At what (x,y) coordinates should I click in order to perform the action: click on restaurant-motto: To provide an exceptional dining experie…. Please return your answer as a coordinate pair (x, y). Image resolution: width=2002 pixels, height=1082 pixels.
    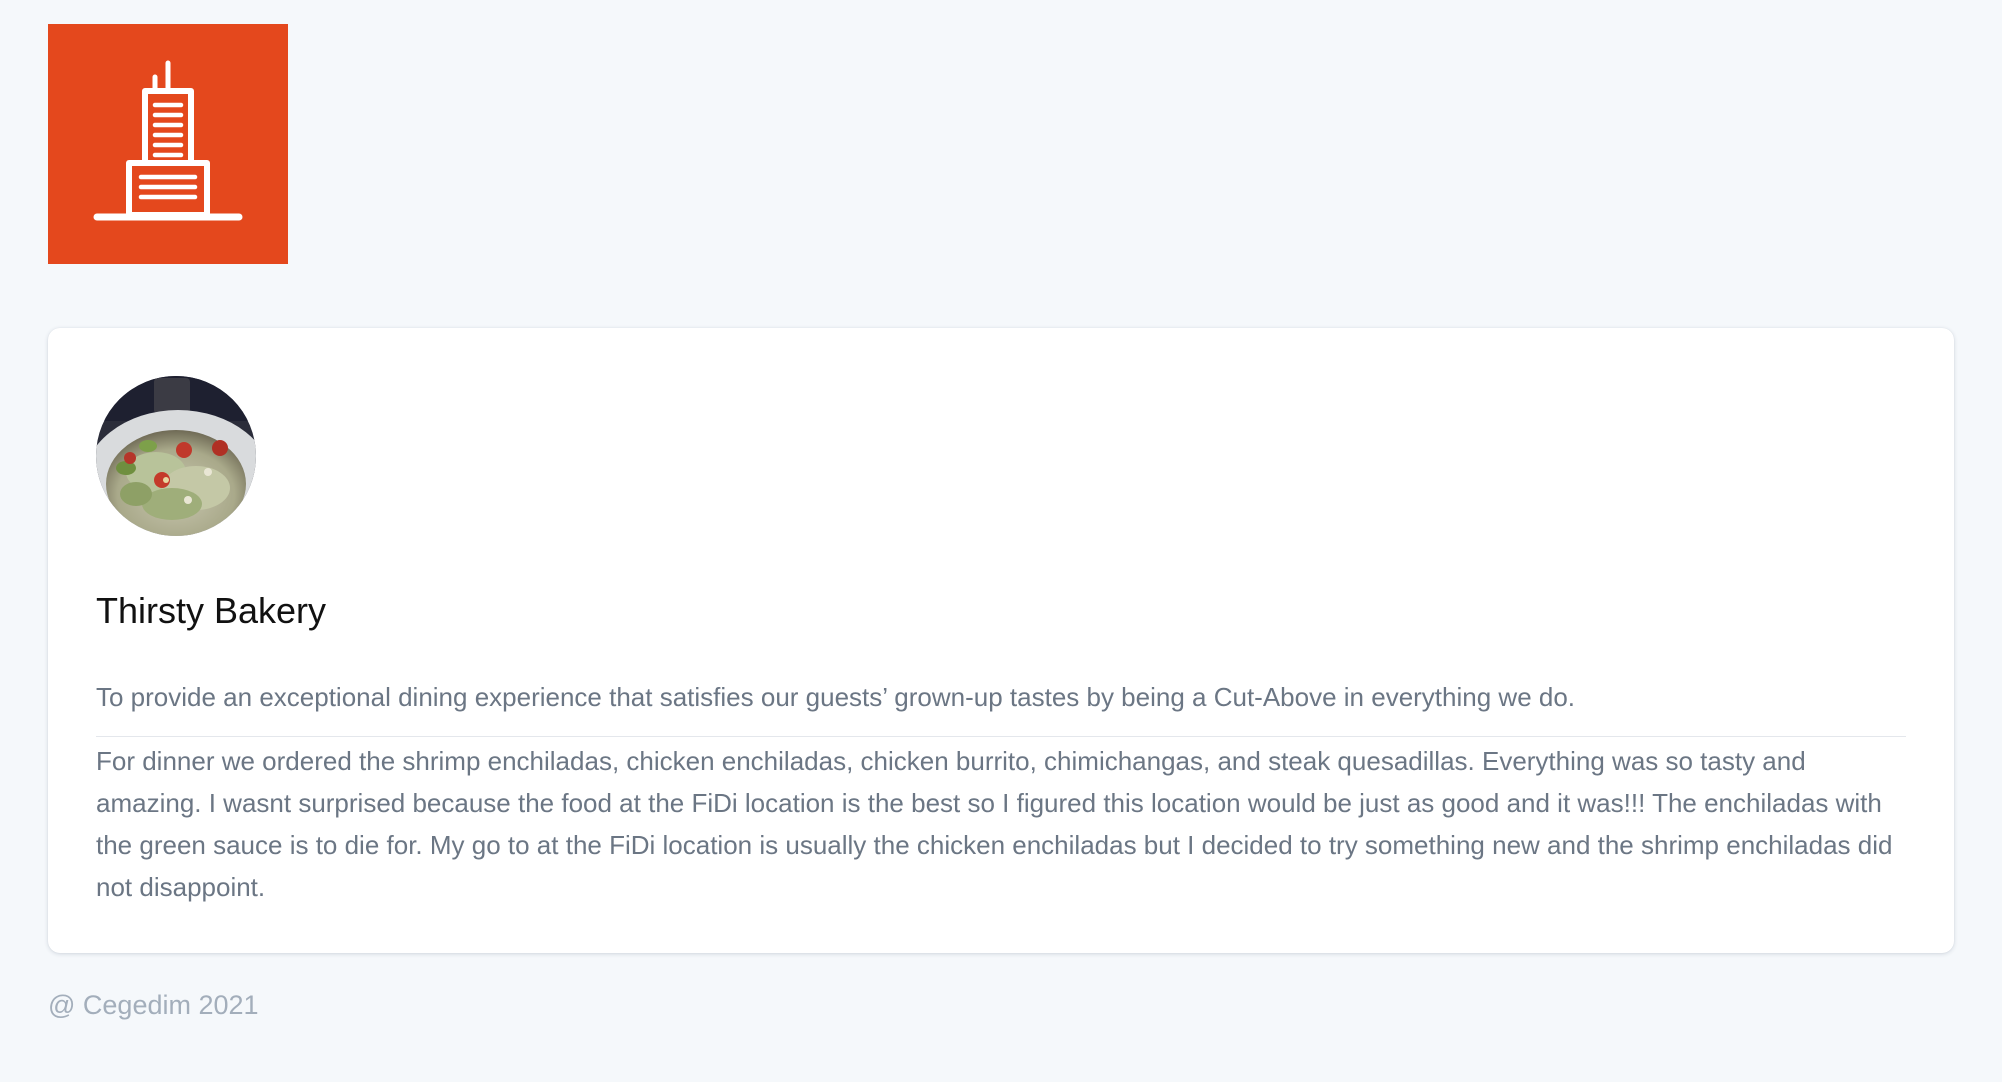
    Looking at the image, I should click on (836, 697).